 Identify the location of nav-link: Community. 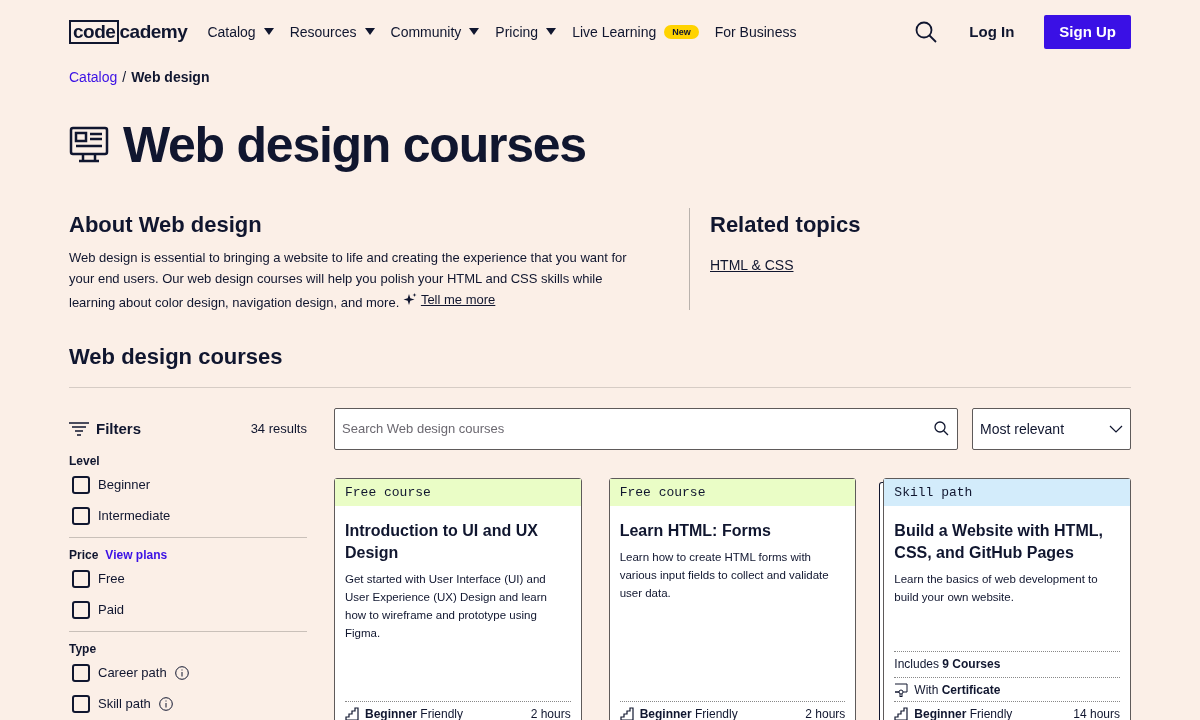
(435, 32).